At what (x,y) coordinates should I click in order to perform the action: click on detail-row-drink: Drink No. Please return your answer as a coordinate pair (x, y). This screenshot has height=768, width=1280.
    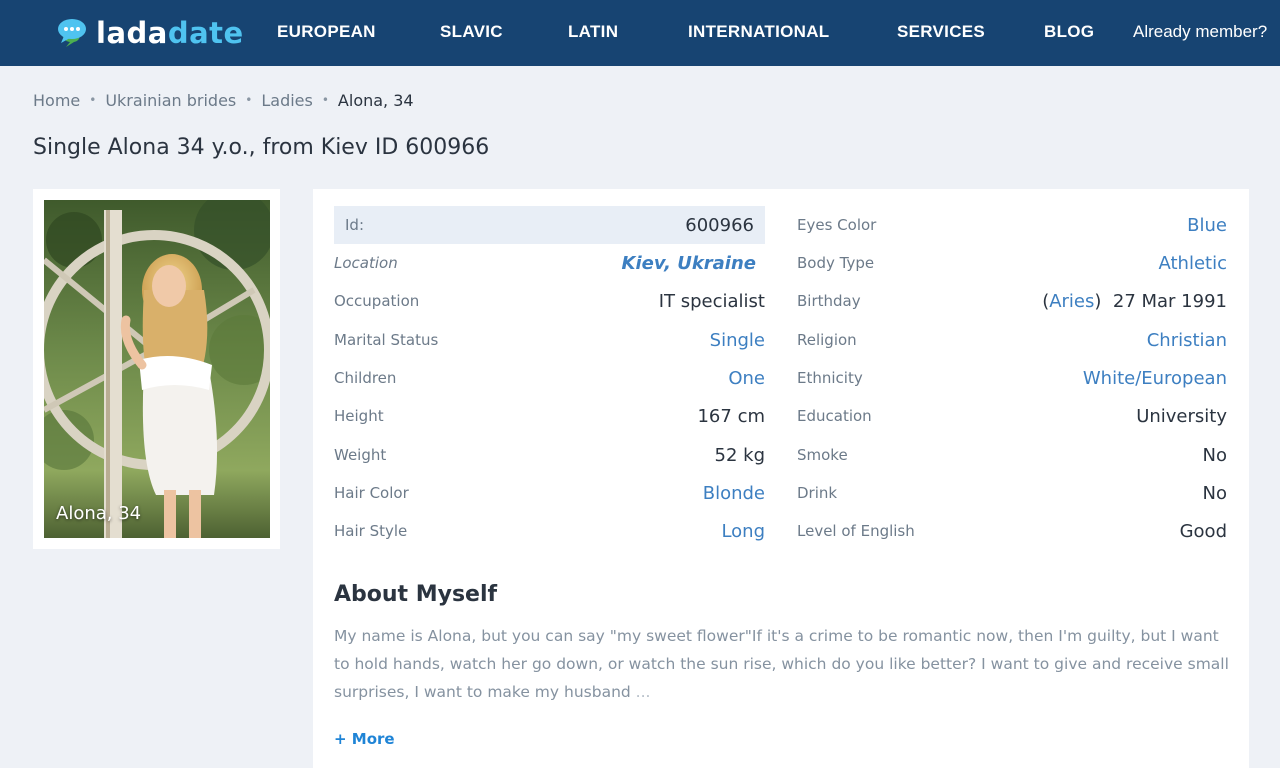
    Looking at the image, I should click on (1012, 493).